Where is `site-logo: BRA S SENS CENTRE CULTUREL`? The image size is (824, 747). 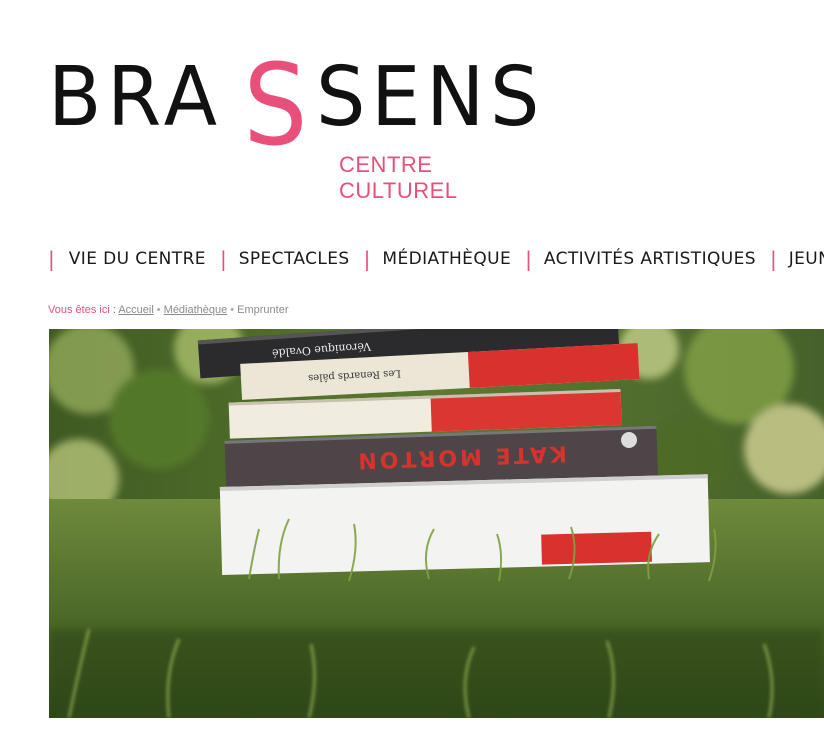
site-logo: BRA S SENS CENTRE CULTUREL is located at coordinates (298, 126).